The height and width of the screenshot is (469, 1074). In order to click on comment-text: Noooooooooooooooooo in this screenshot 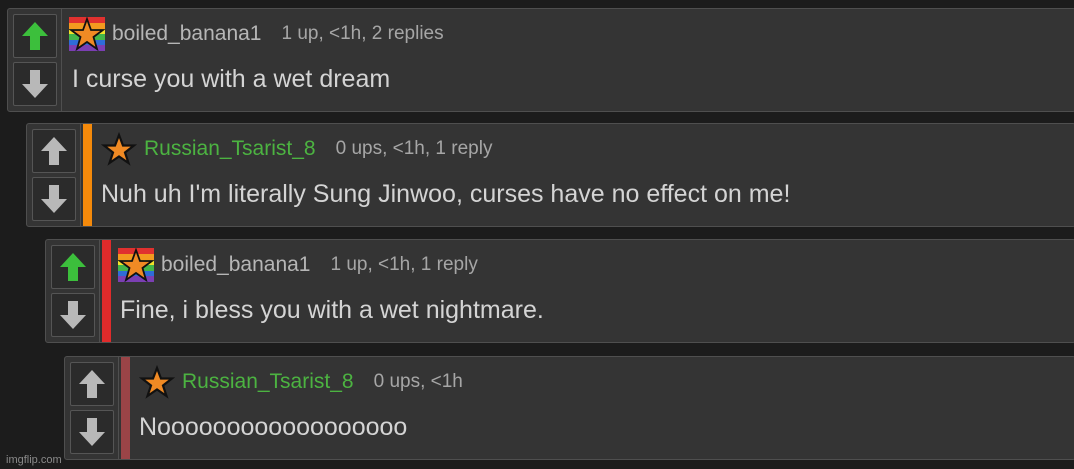, I will do `click(273, 427)`.